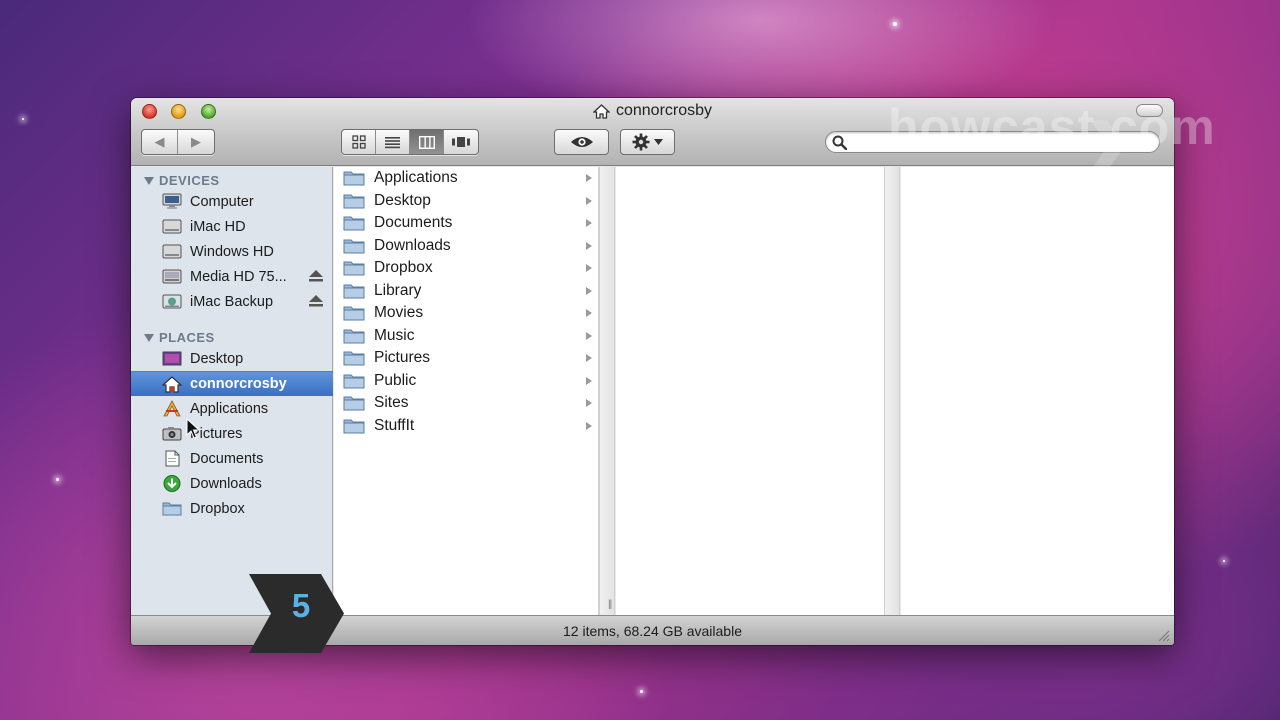 The height and width of the screenshot is (720, 1280). Describe the element at coordinates (466, 268) in the screenshot. I see `column-item-dropbox: Dropbox` at that location.